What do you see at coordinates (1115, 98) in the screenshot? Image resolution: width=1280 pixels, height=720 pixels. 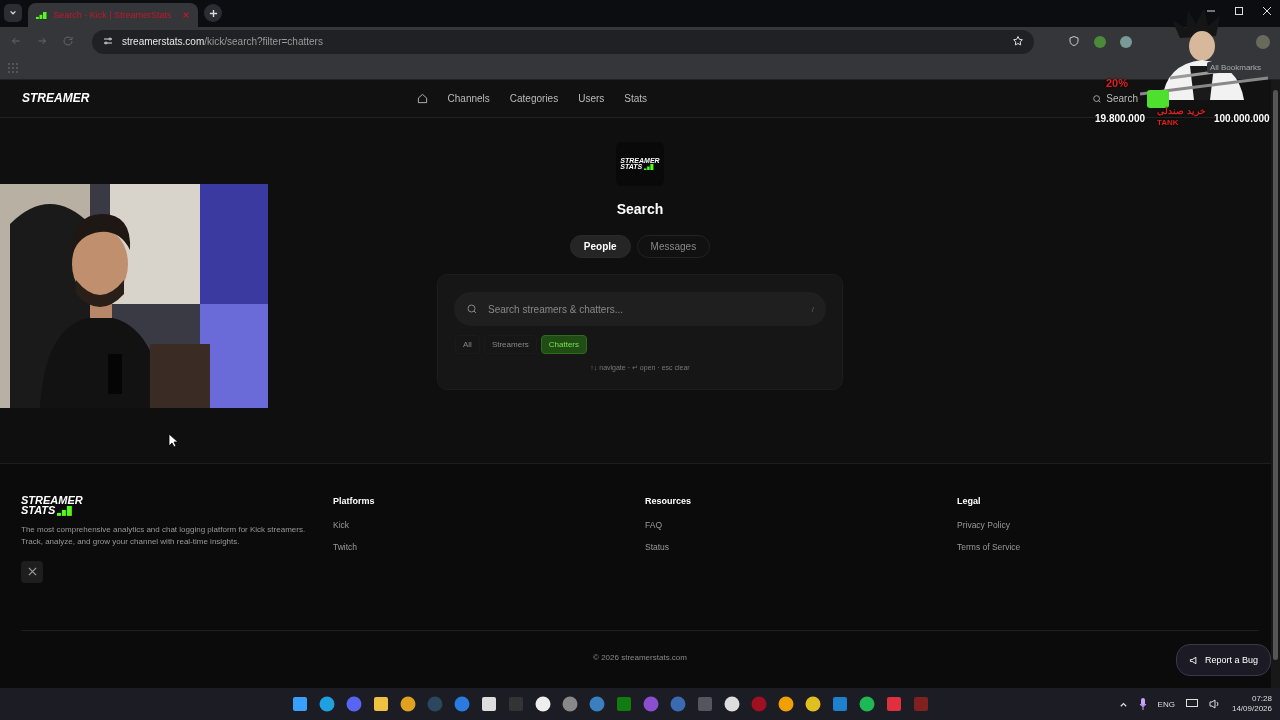 I see `search-button: Search` at bounding box center [1115, 98].